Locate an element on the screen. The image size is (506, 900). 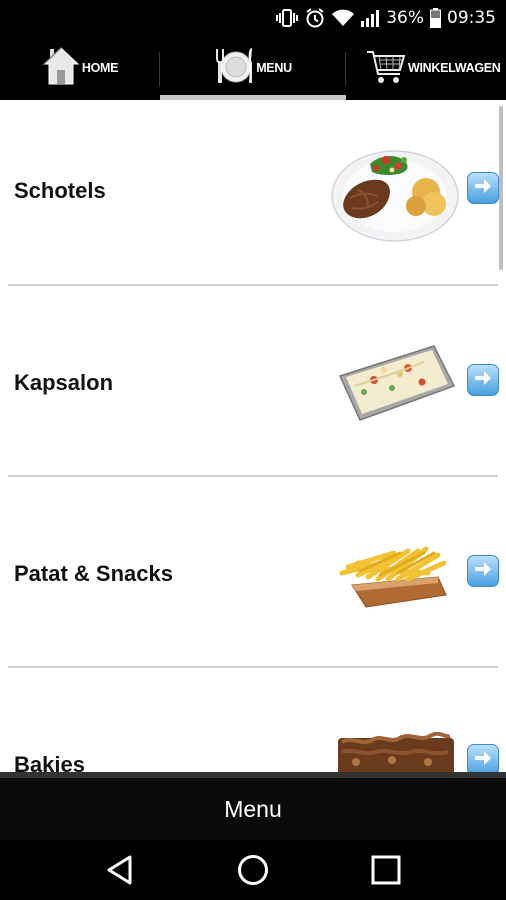
back-button is located at coordinates (120, 870).